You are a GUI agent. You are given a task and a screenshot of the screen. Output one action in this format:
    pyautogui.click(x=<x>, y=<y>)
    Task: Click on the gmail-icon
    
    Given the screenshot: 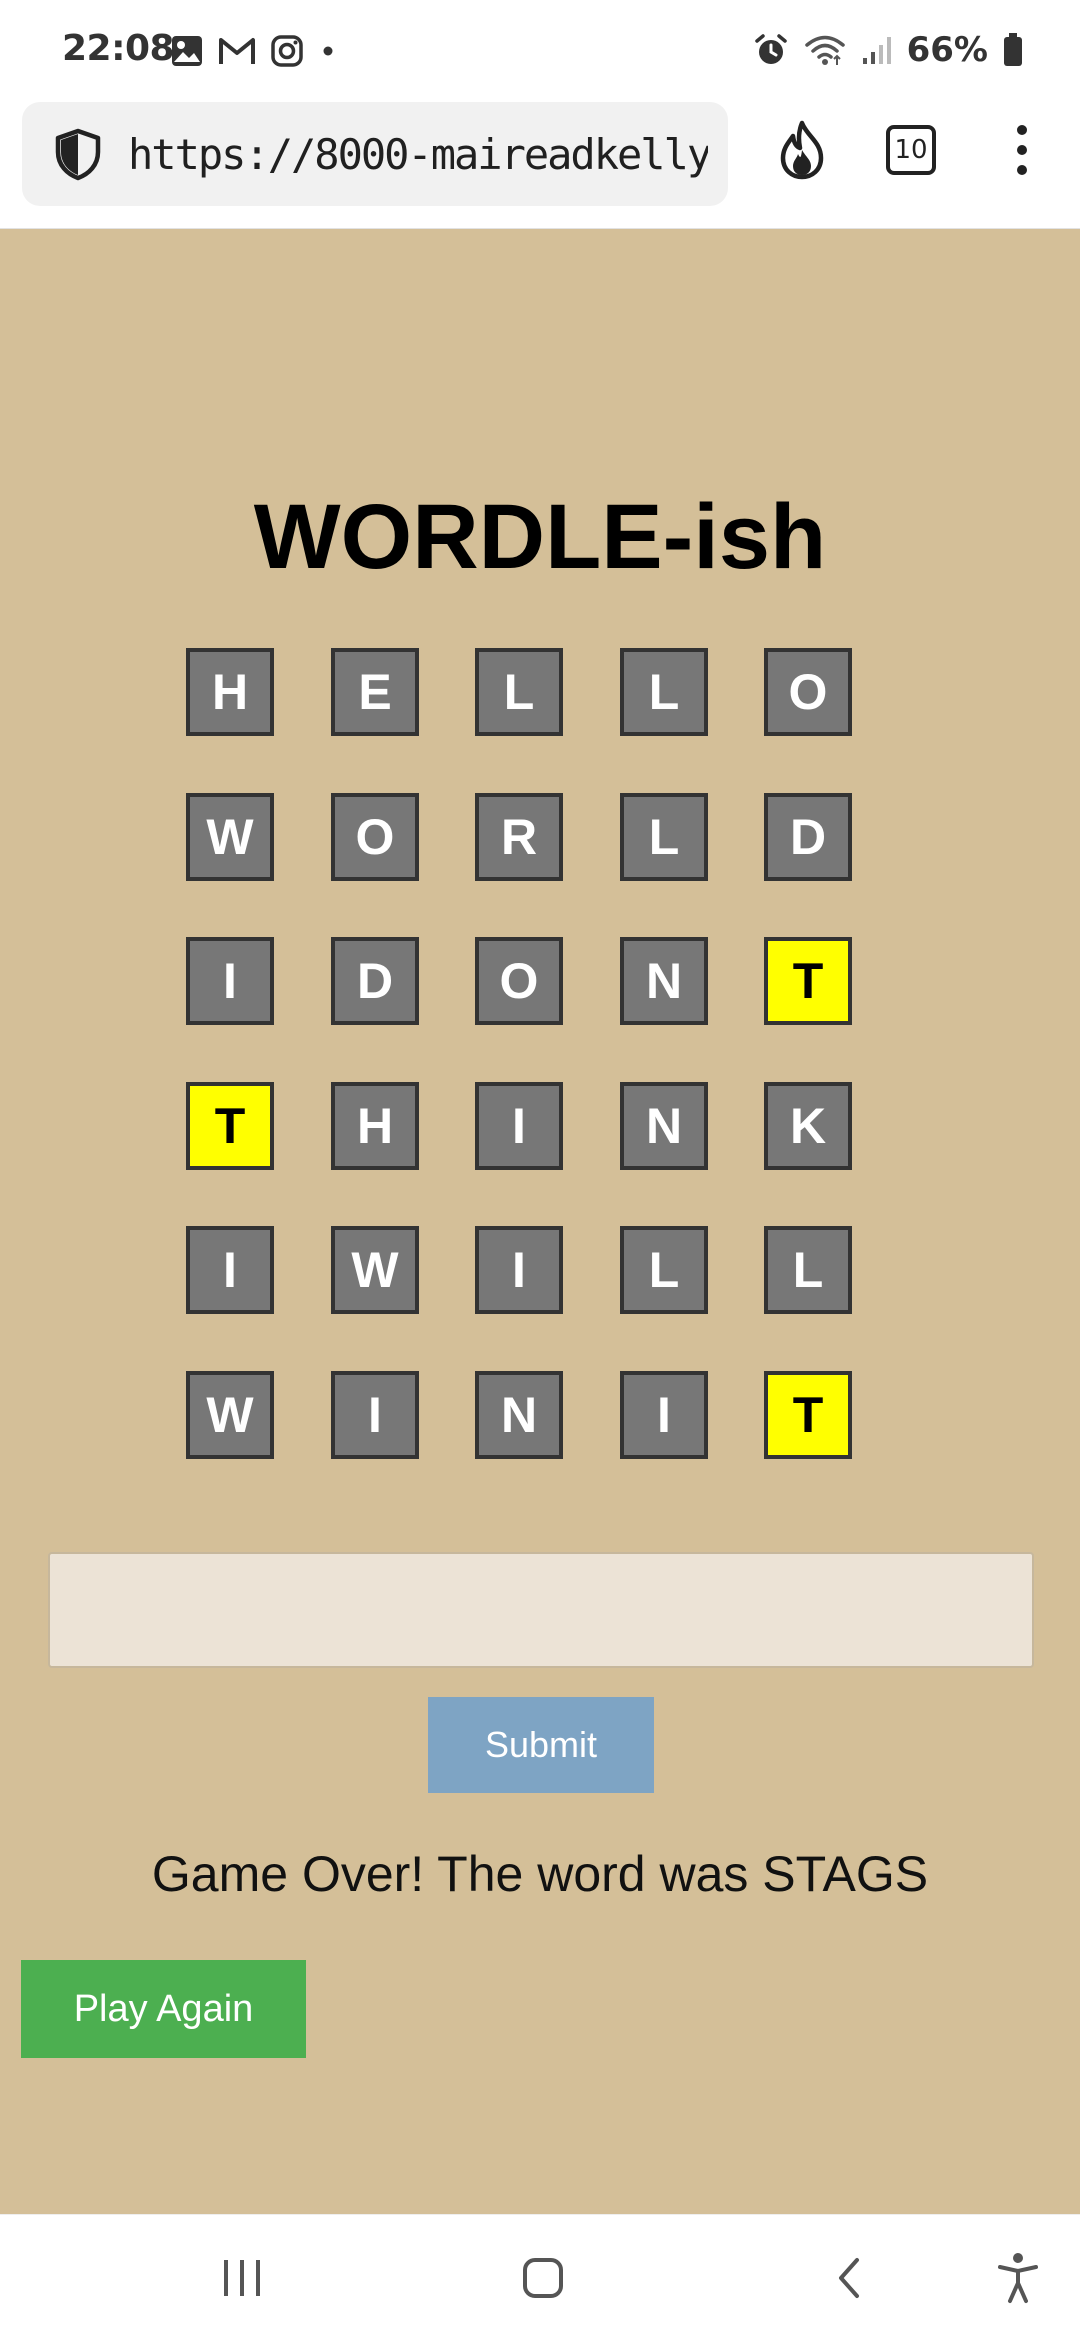 What is the action you would take?
    pyautogui.click(x=237, y=51)
    